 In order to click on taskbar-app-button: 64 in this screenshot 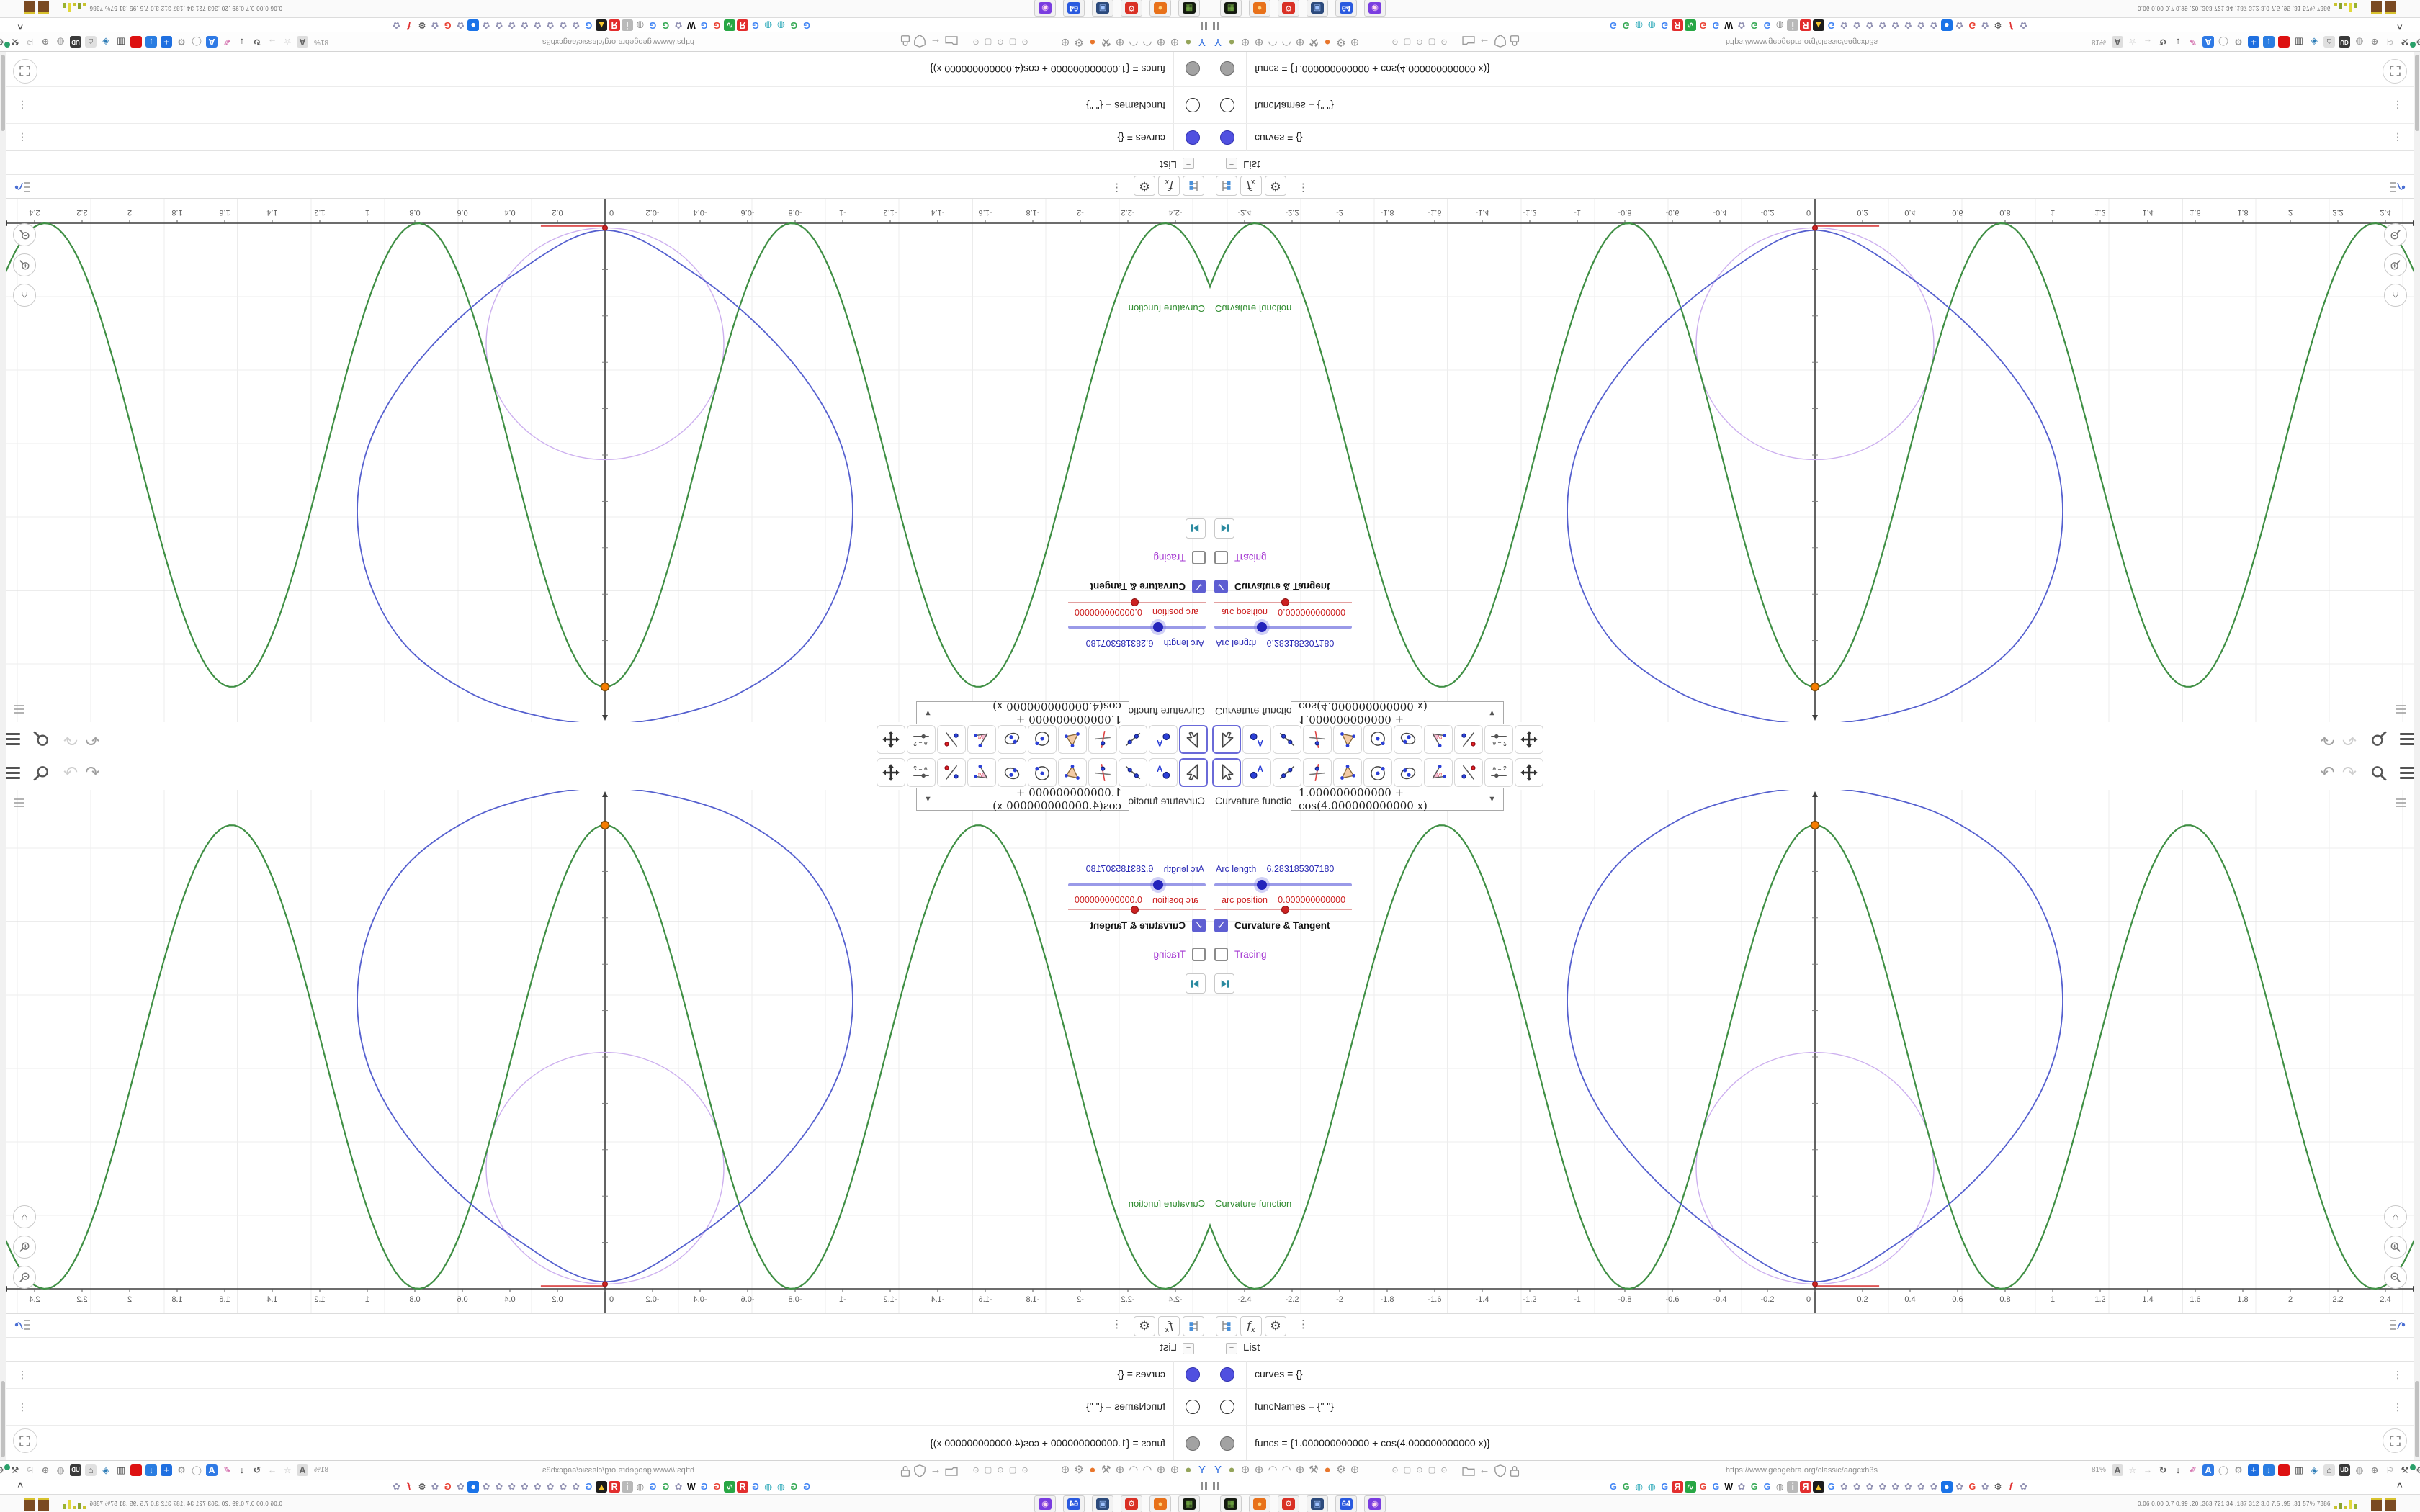, I will do `click(1346, 1503)`.